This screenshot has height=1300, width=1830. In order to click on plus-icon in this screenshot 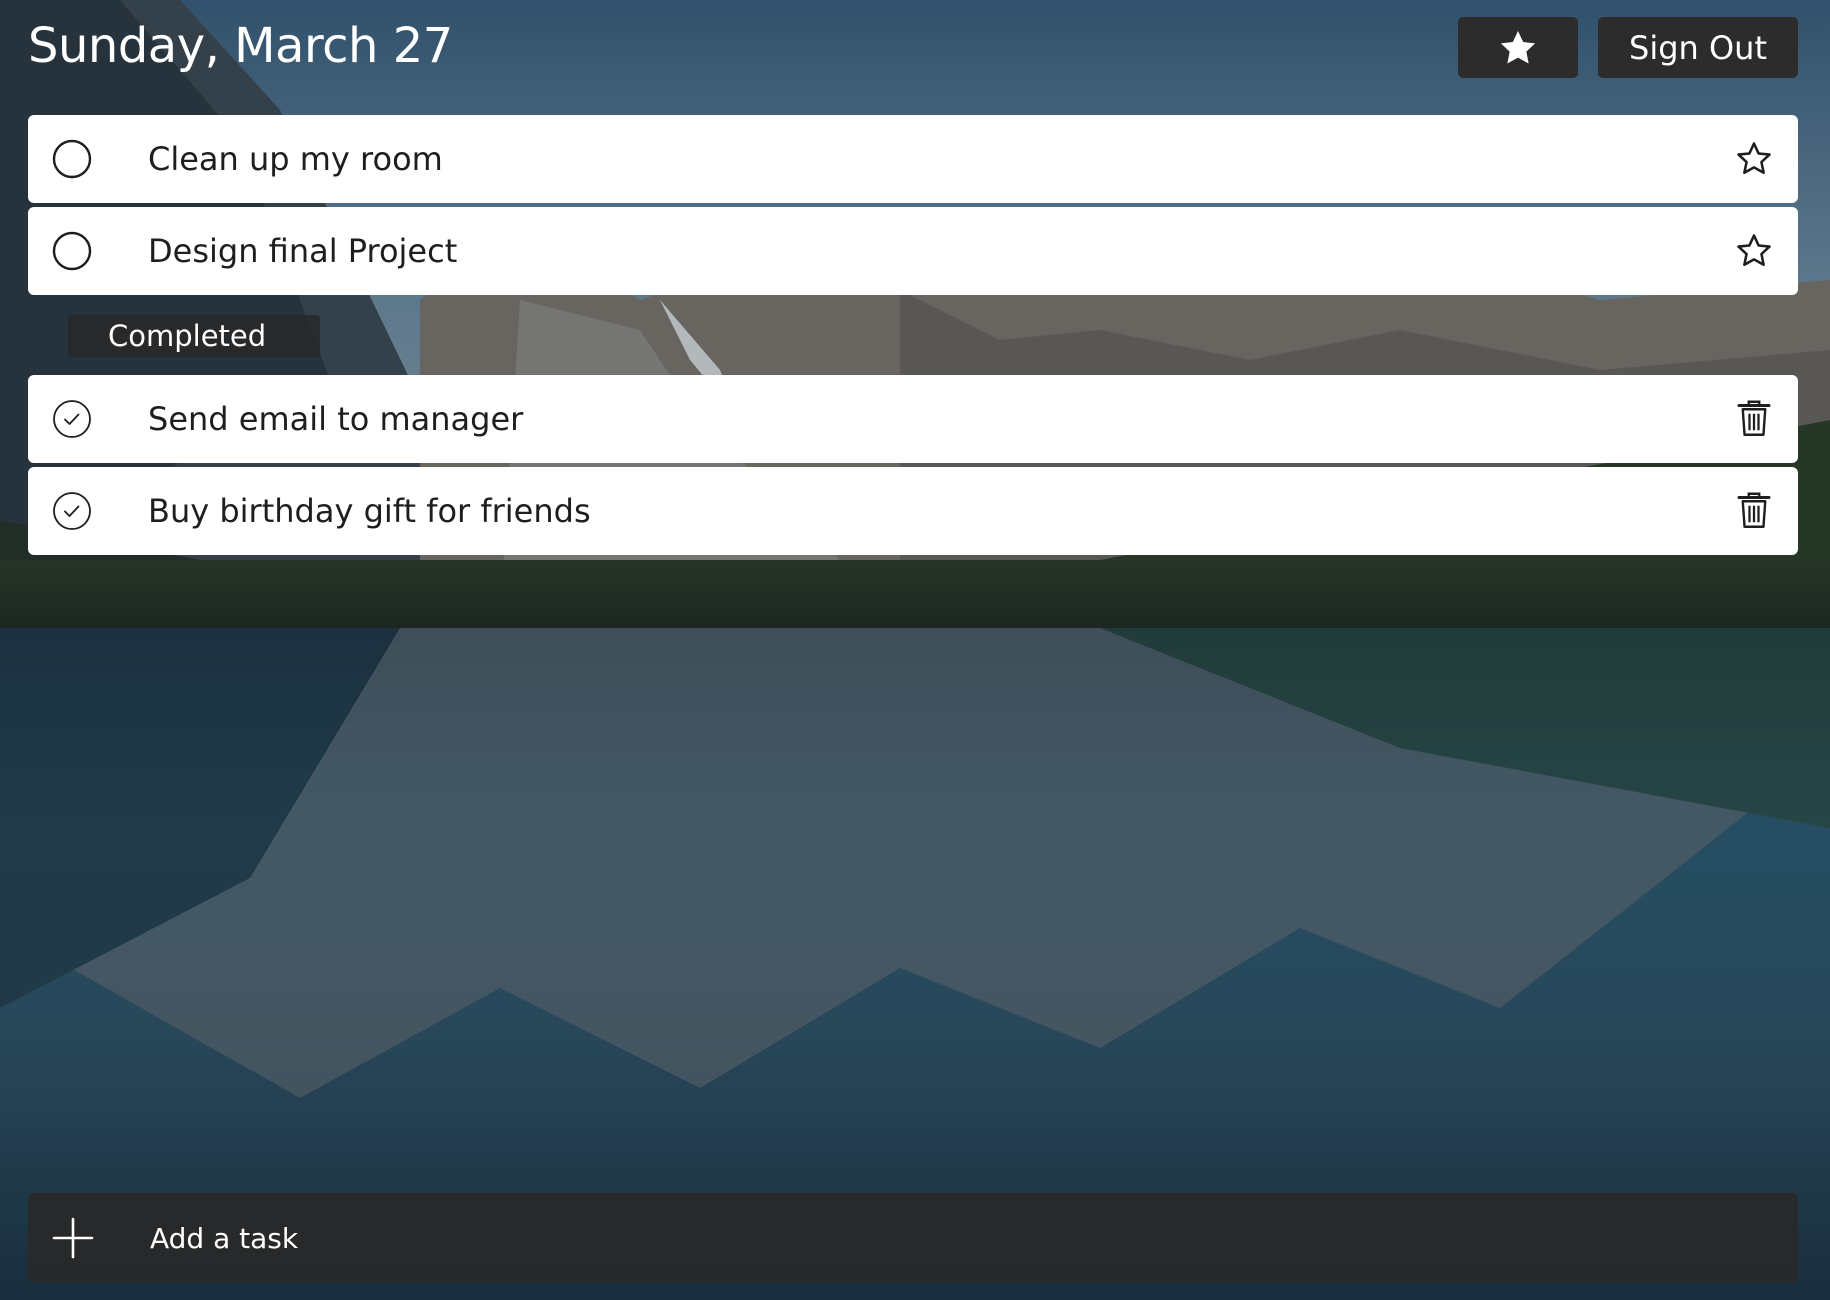, I will do `click(73, 1238)`.